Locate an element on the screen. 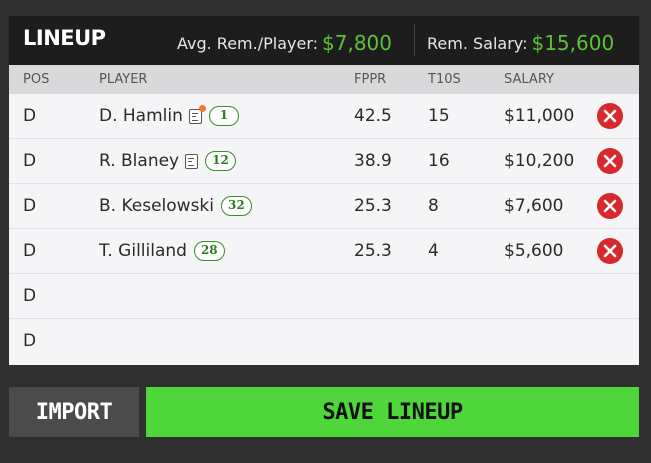 This screenshot has height=463, width=651. remaining-salary: Rem. Salary: $15,600 is located at coordinates (521, 42).